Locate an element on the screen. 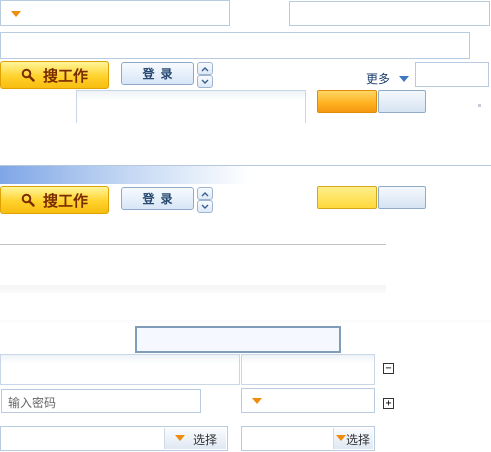 This screenshot has height=452, width=491. small-dot is located at coordinates (479, 105).